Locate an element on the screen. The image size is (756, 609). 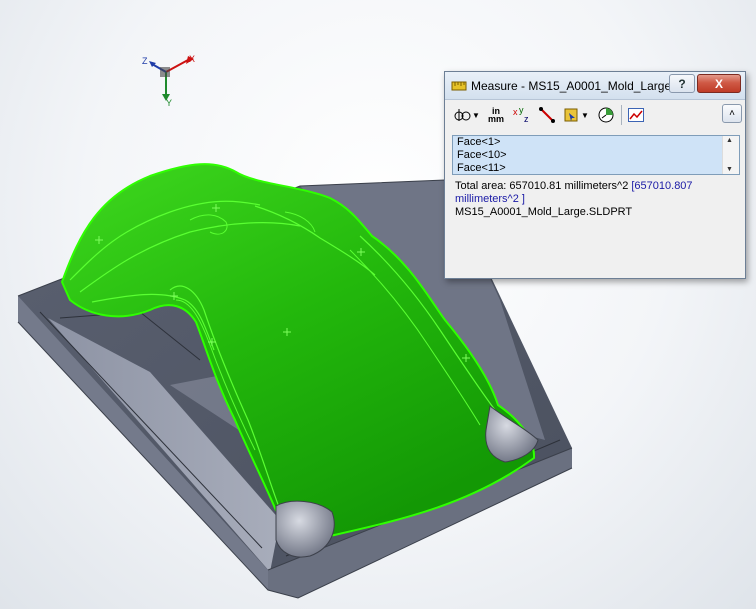
collapse-button: ˄ is located at coordinates (732, 113).